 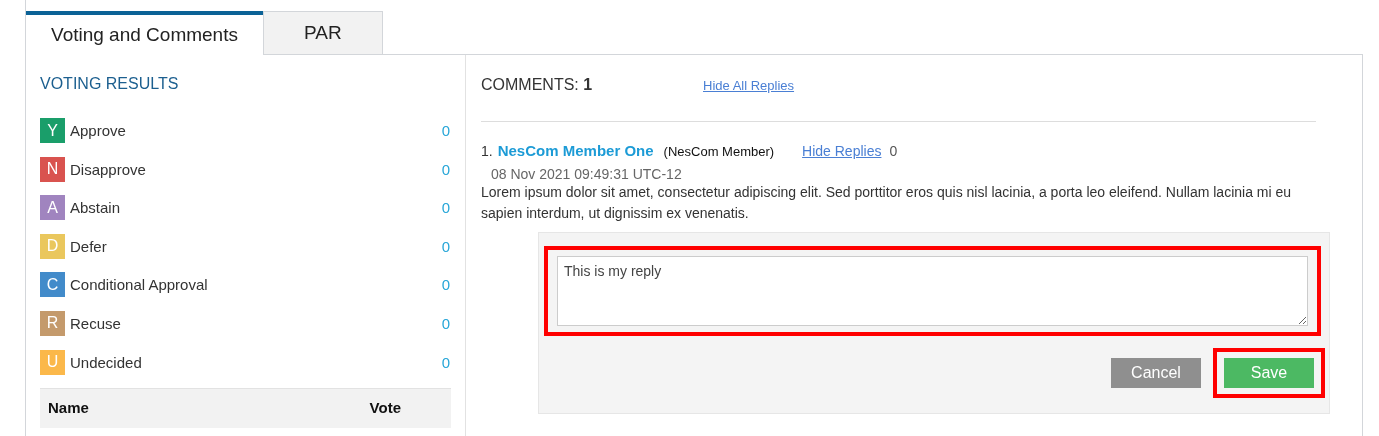 I want to click on comment-text: Lorem ipsum dolor sit amet, consectetur adipiscing elit. Sed porttitor eros quis nisl lacinia, a porta leo eleifend. Nullam lacinia mi eu sapien interdum, ut dignissim ex venenatis., so click(x=887, y=203).